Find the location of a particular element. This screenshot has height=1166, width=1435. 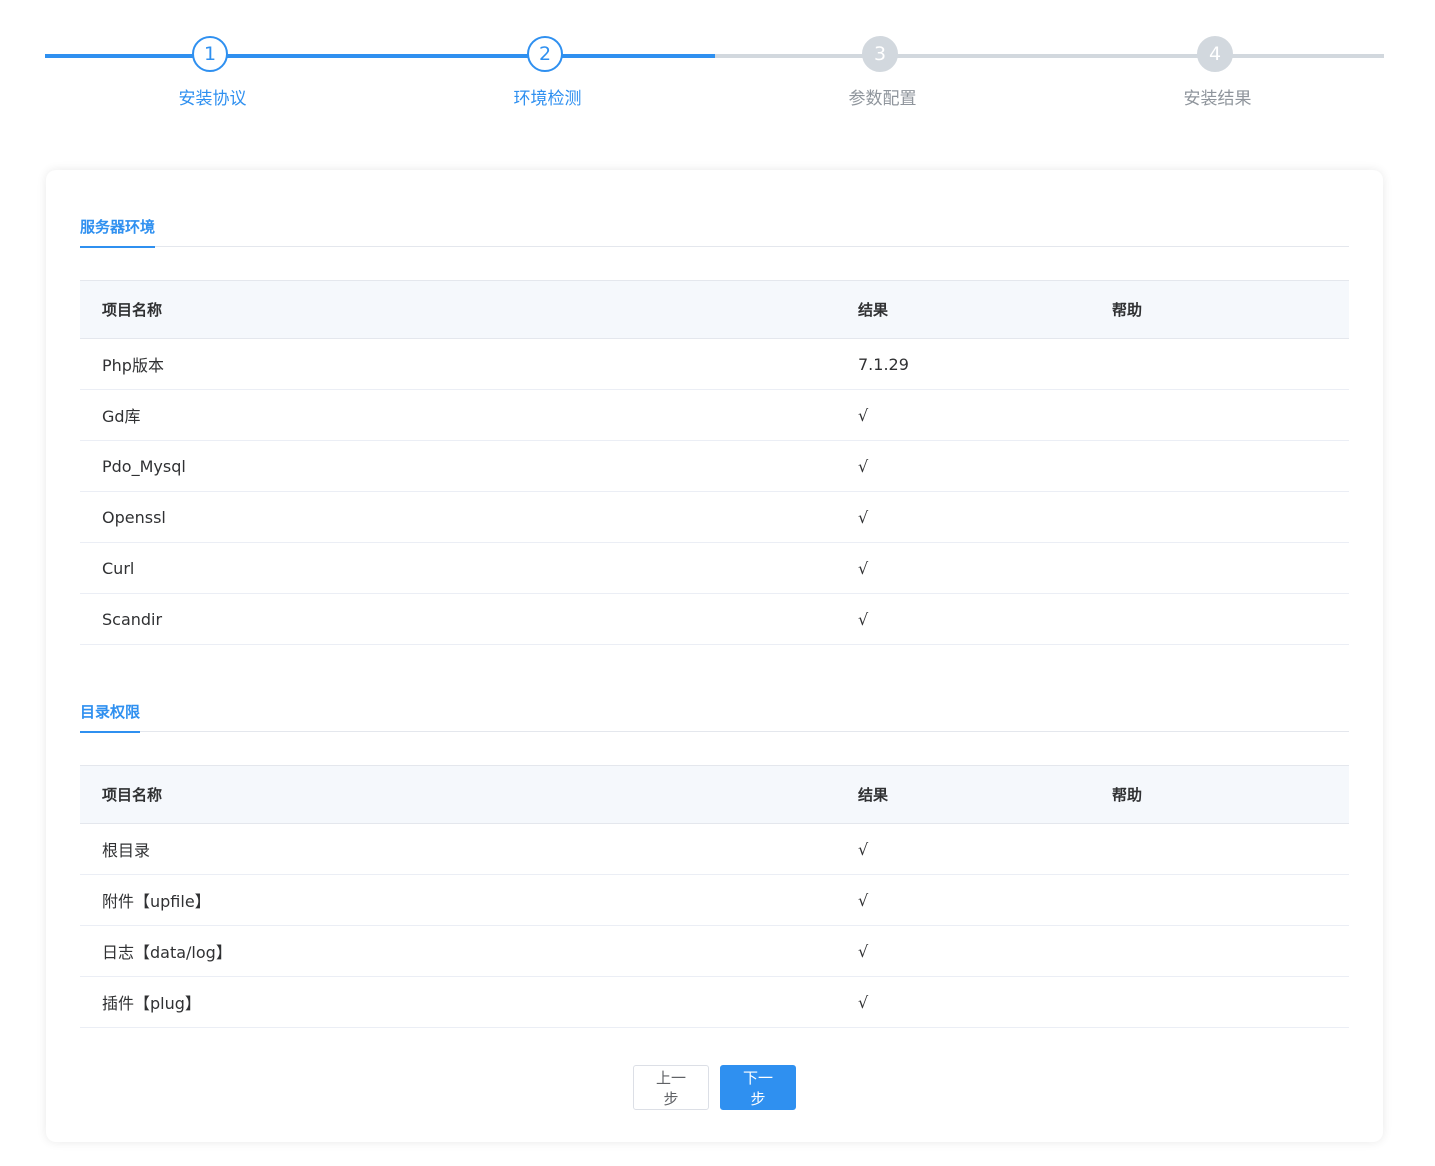

row-name: 插件【plug】 is located at coordinates (458, 1002).